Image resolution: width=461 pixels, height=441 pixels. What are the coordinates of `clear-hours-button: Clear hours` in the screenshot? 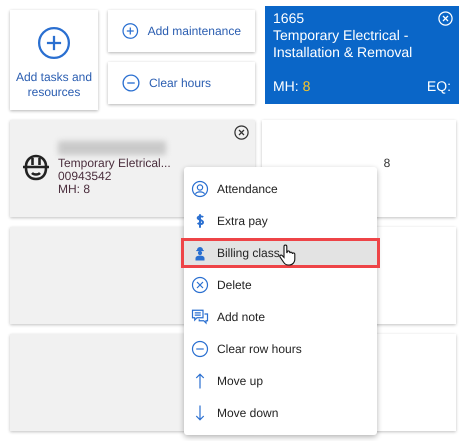 It's located at (181, 83).